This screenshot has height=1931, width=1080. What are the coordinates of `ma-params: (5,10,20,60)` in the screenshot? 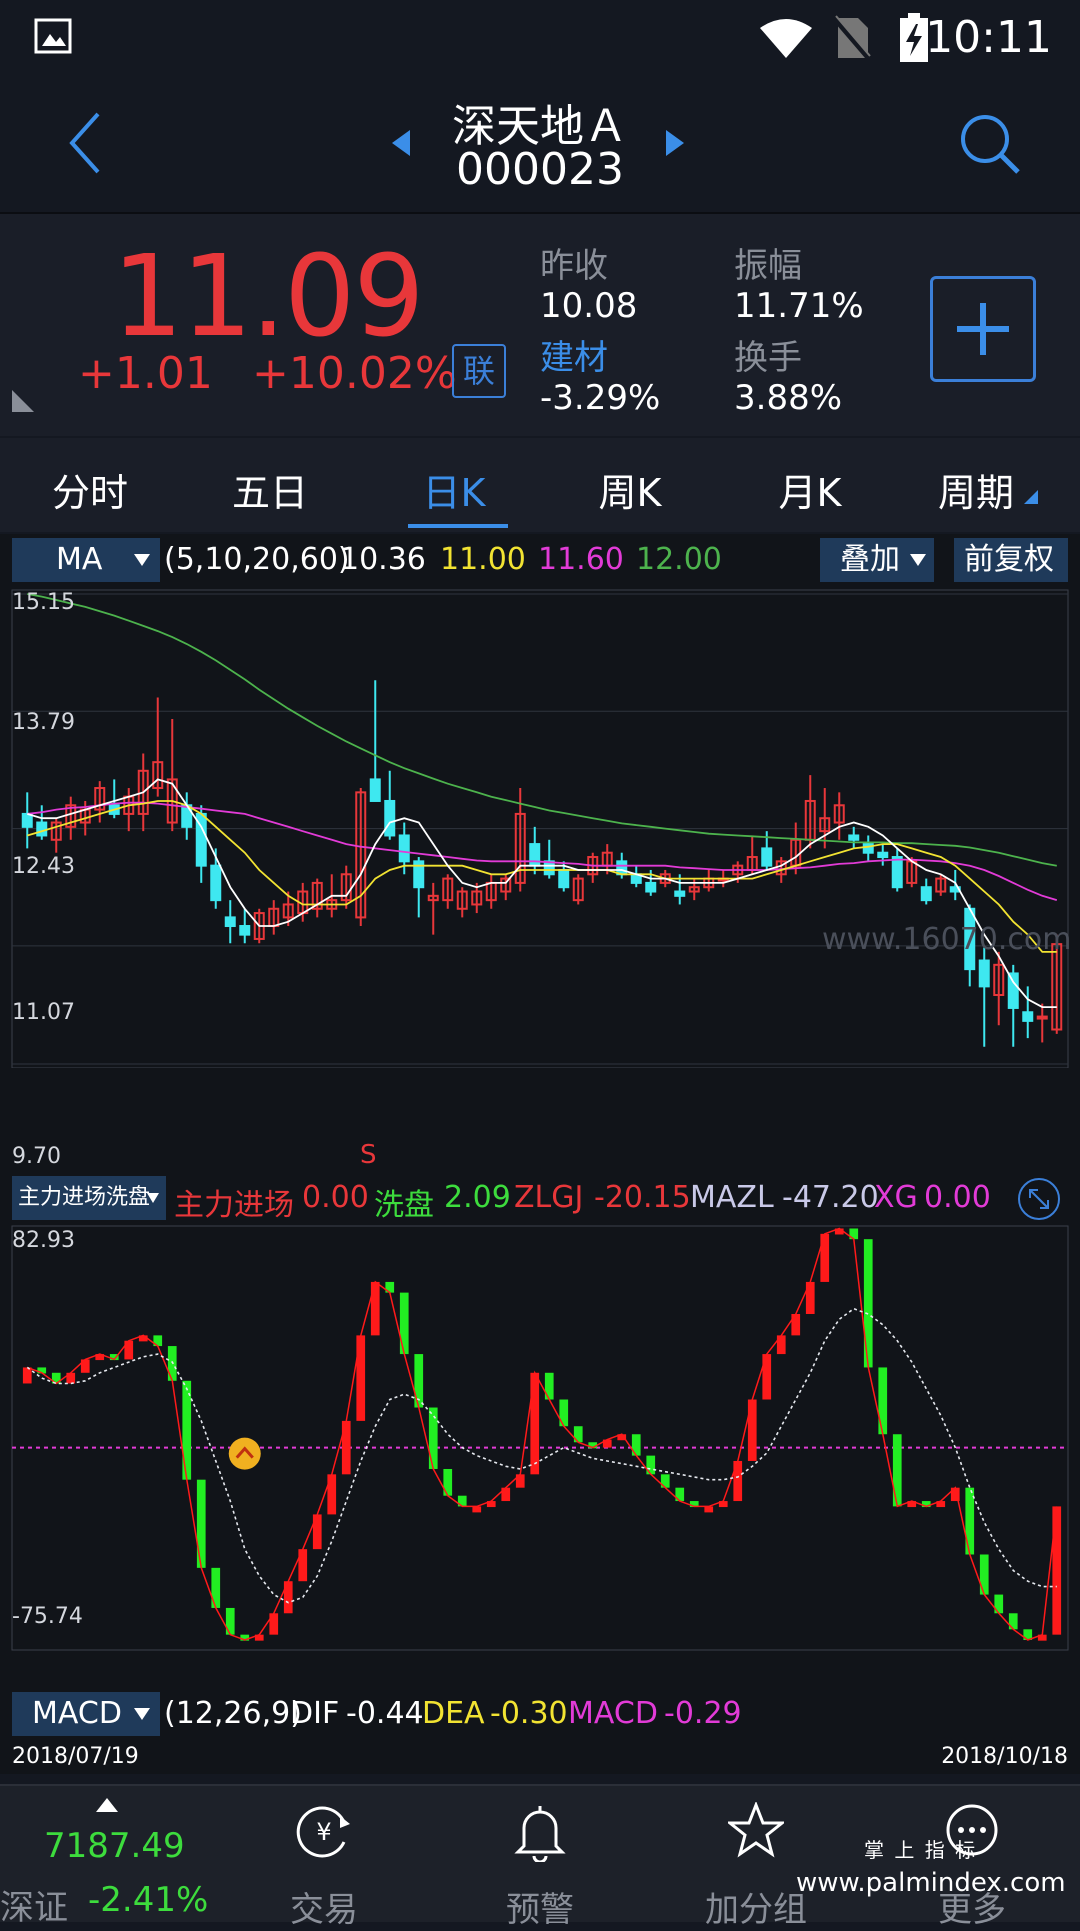 It's located at (257, 559).